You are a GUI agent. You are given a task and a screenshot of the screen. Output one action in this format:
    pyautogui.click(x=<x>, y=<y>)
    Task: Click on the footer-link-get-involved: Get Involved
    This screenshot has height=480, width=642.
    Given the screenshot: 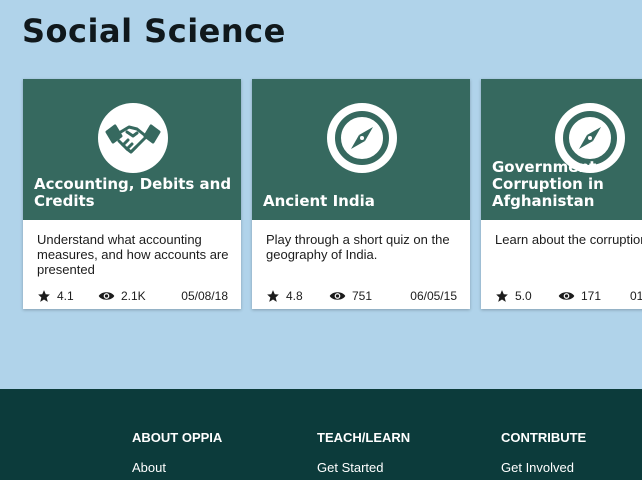 What is the action you would take?
    pyautogui.click(x=537, y=467)
    